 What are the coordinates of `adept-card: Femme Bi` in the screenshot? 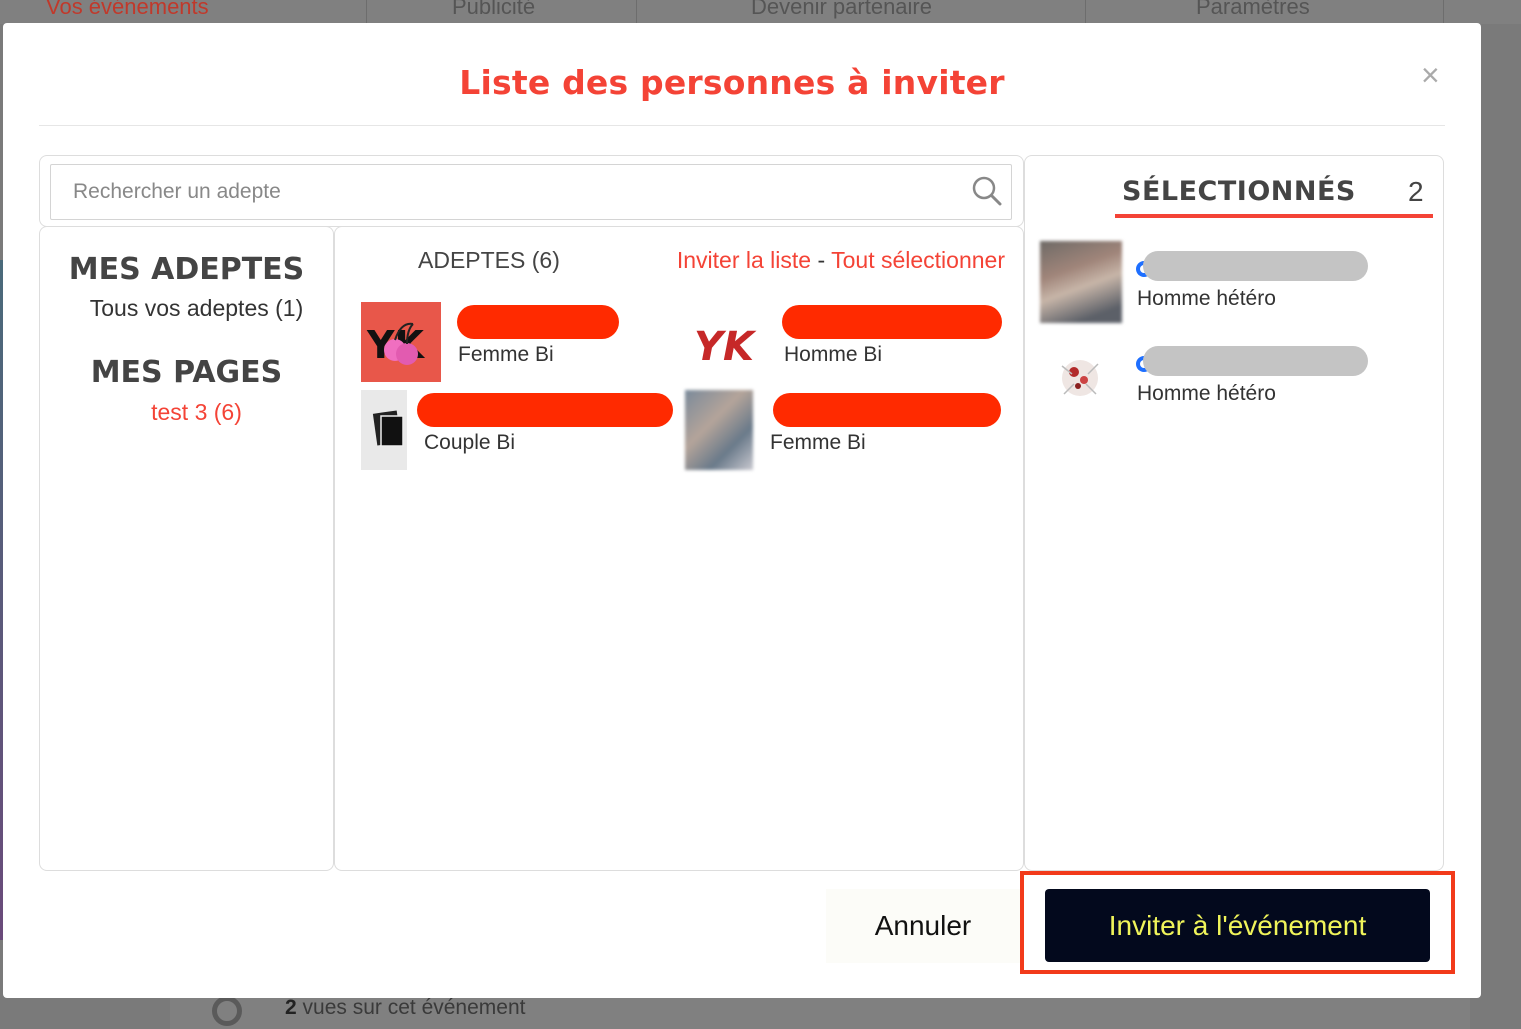 It's located at (845, 430).